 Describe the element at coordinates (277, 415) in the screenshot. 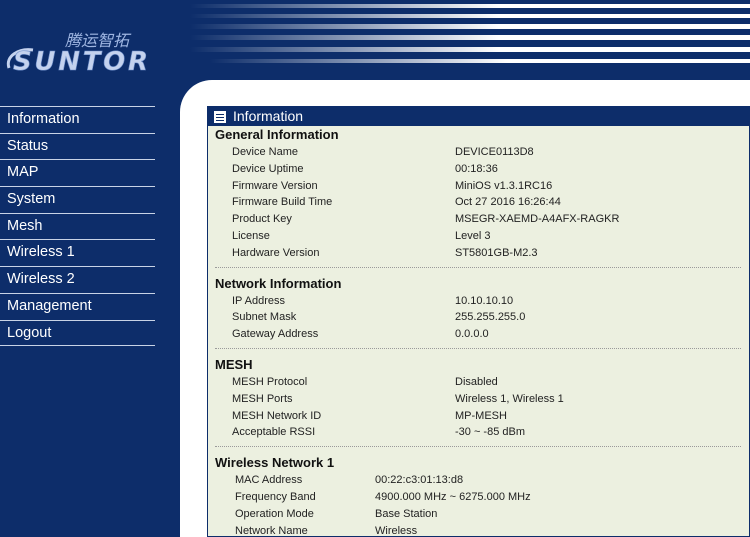

I see `row-label: MESH Network ID` at that location.